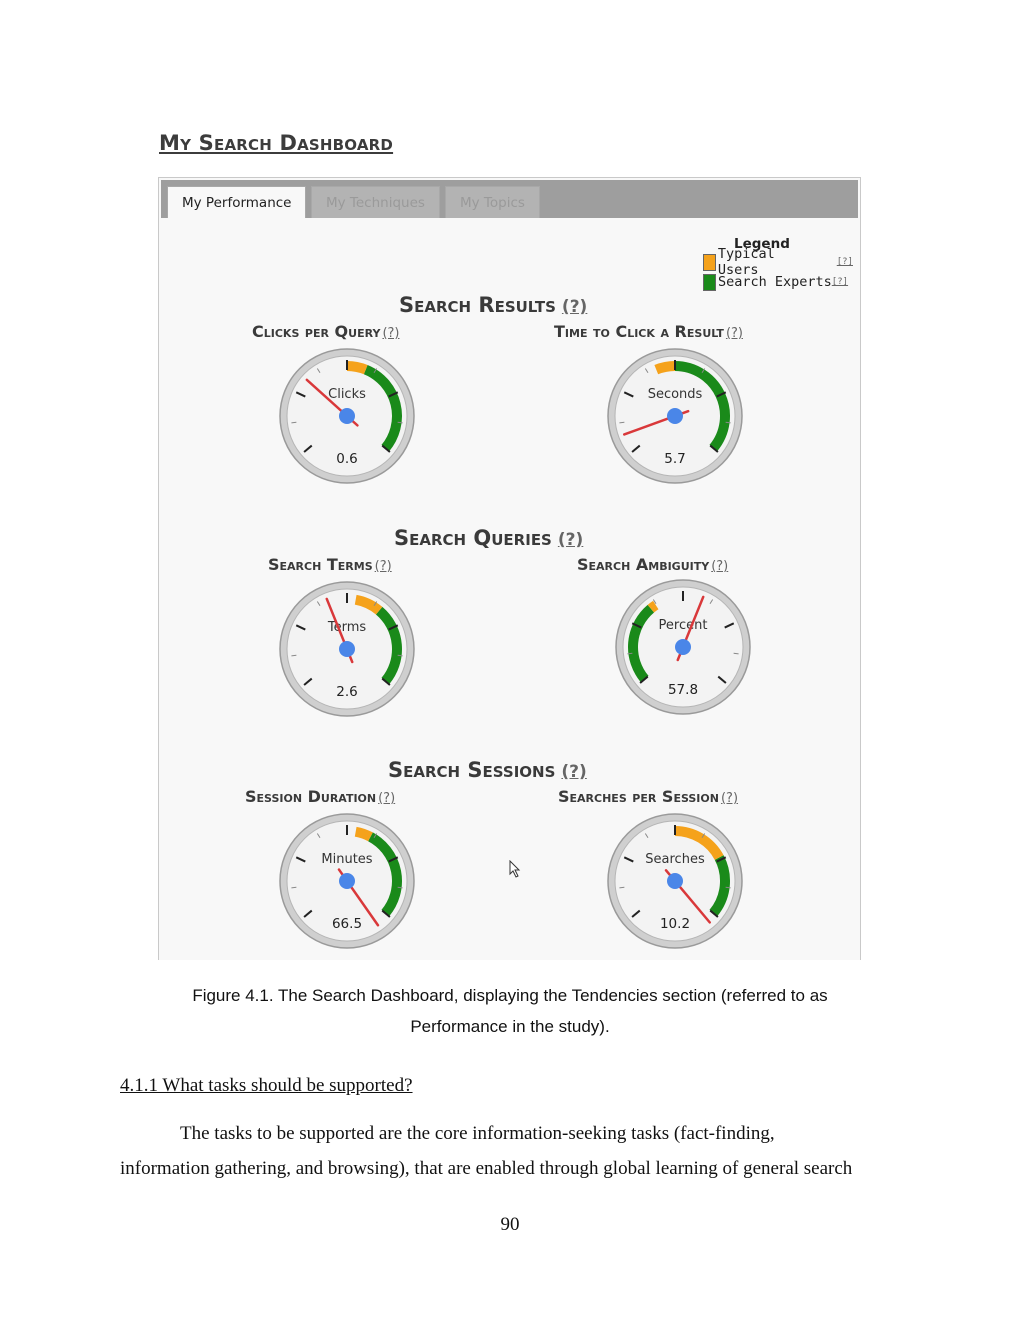 The width and height of the screenshot is (1020, 1320). Describe the element at coordinates (709, 262) in the screenshot. I see `legend-swatch-orange` at that location.